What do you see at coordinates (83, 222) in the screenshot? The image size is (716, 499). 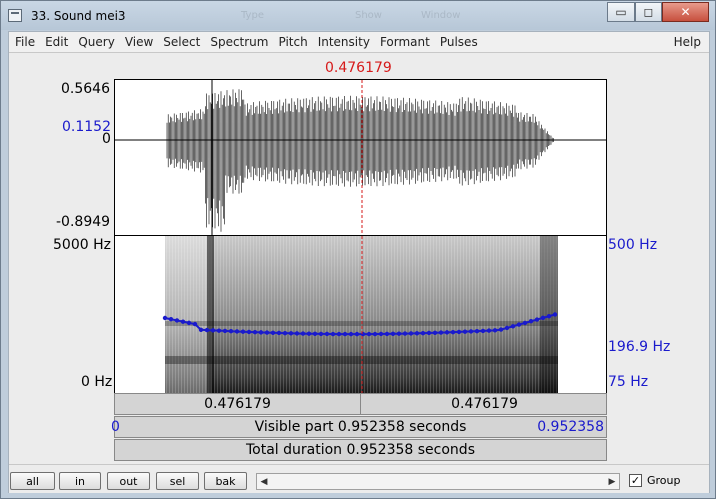 I see `wave-min-label: -0.8949` at bounding box center [83, 222].